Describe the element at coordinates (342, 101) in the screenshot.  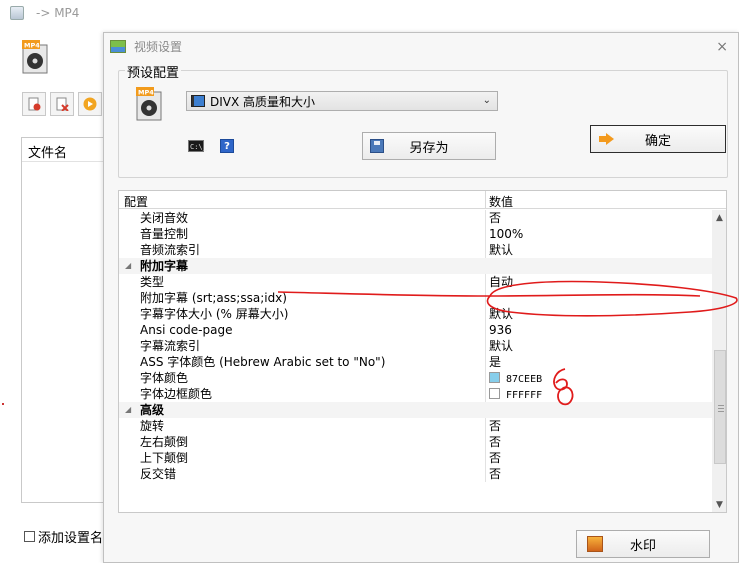
I see `preset-select: DIVX 高质量和大小 ⌄` at that location.